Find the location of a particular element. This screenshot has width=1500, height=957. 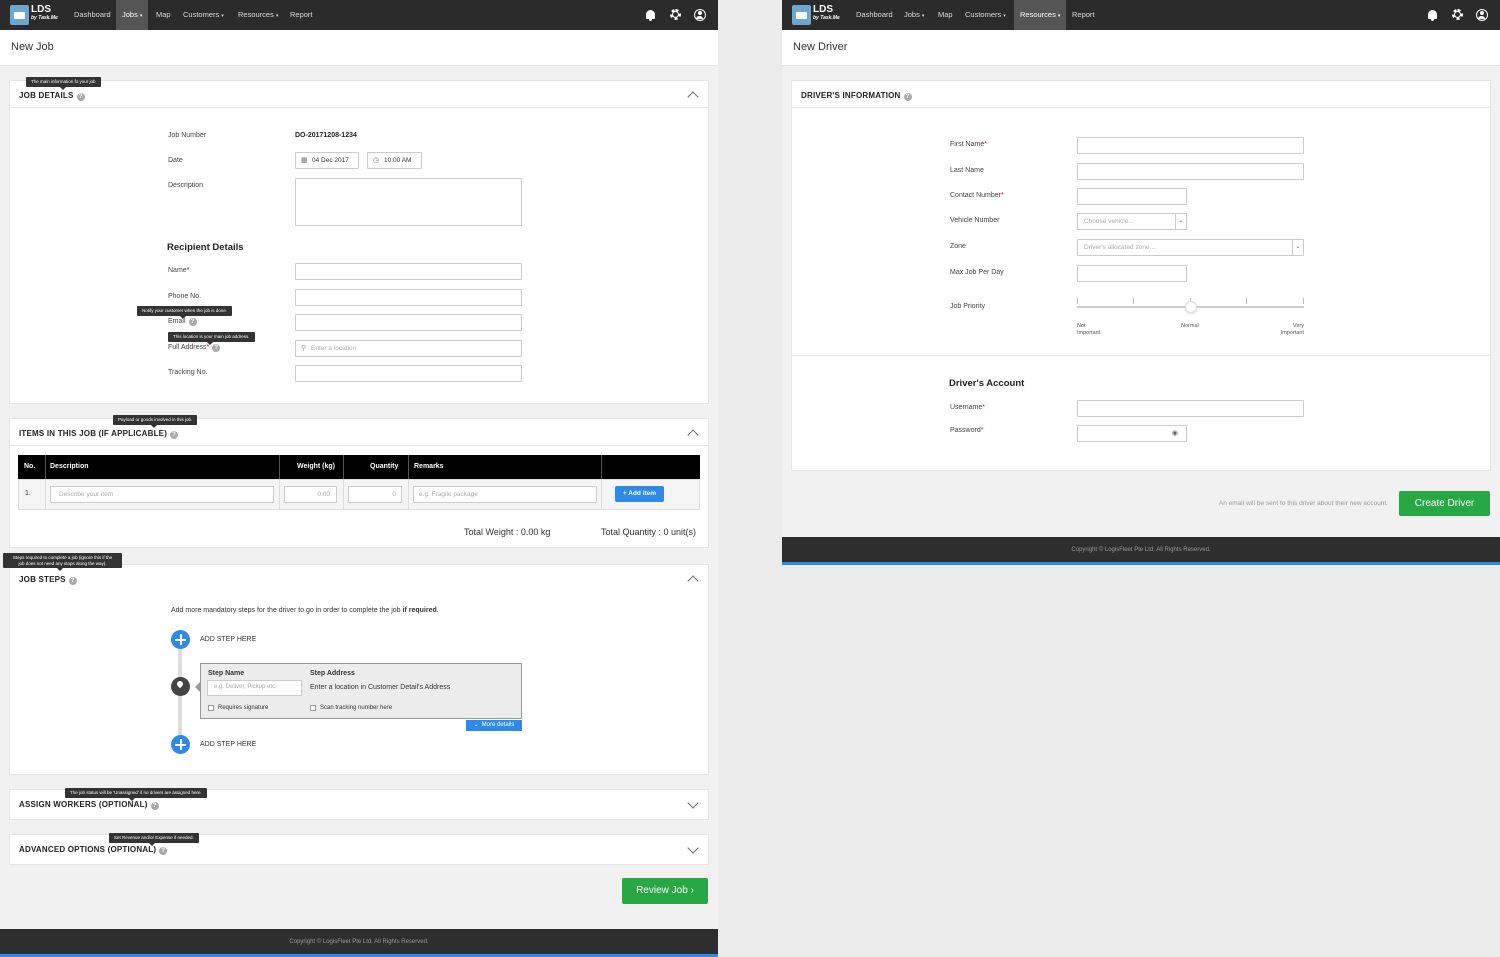

column-header: No. is located at coordinates (30, 466).